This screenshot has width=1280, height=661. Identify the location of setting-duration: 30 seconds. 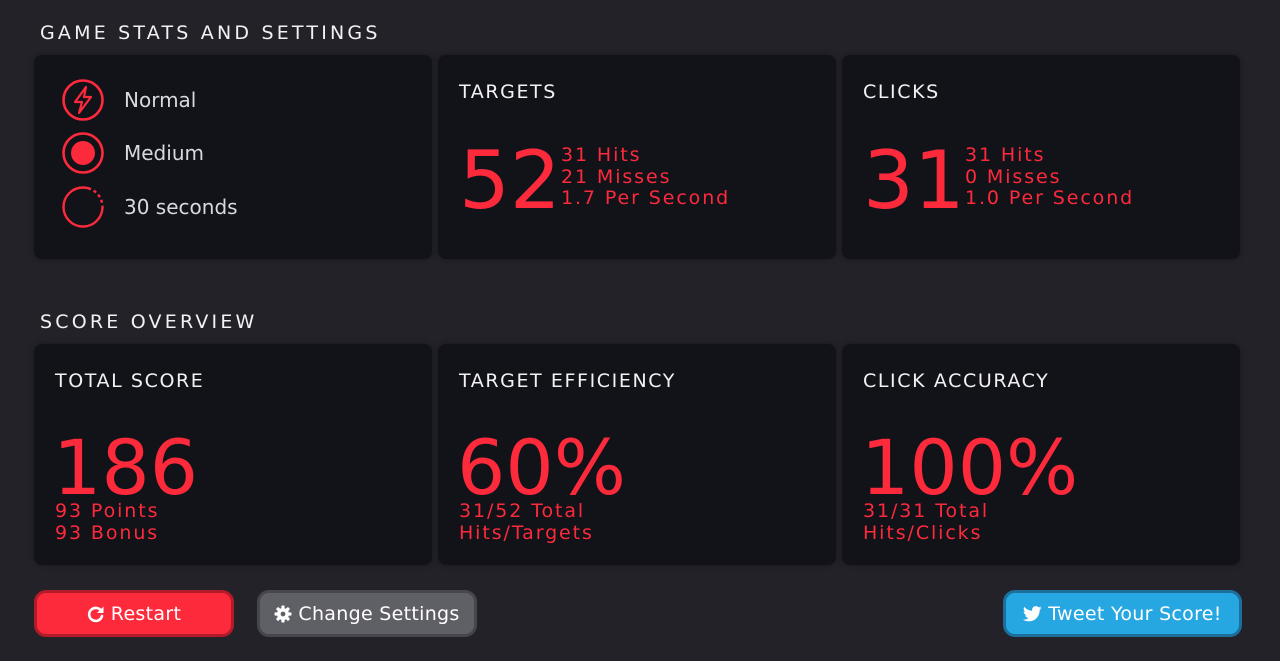
(149, 207).